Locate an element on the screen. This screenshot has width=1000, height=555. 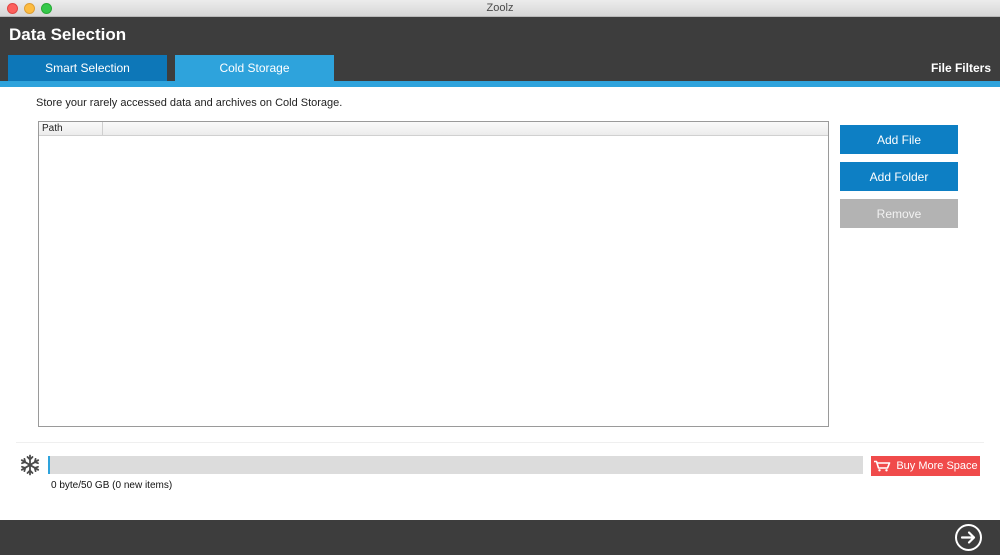
window-titlebar: Zoolz is located at coordinates (500, 8).